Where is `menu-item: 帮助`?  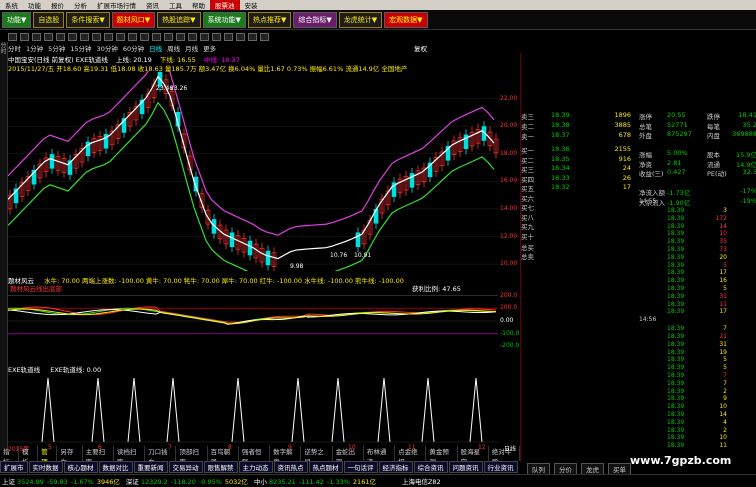
menu-item: 帮助 is located at coordinates (198, 5).